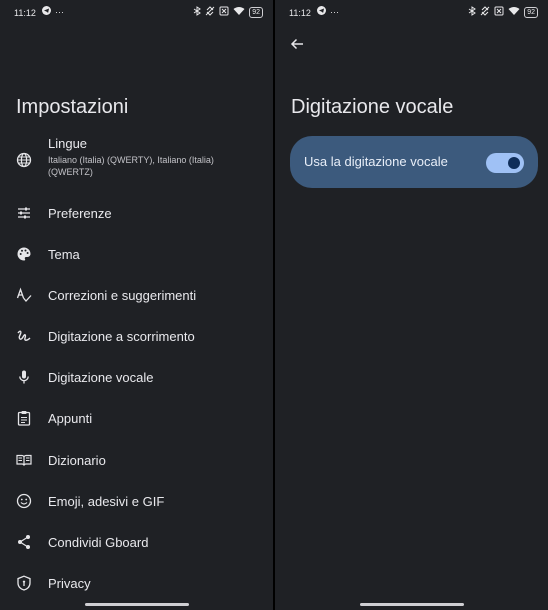  What do you see at coordinates (24, 295) in the screenshot?
I see `spellcheck-icon` at bounding box center [24, 295].